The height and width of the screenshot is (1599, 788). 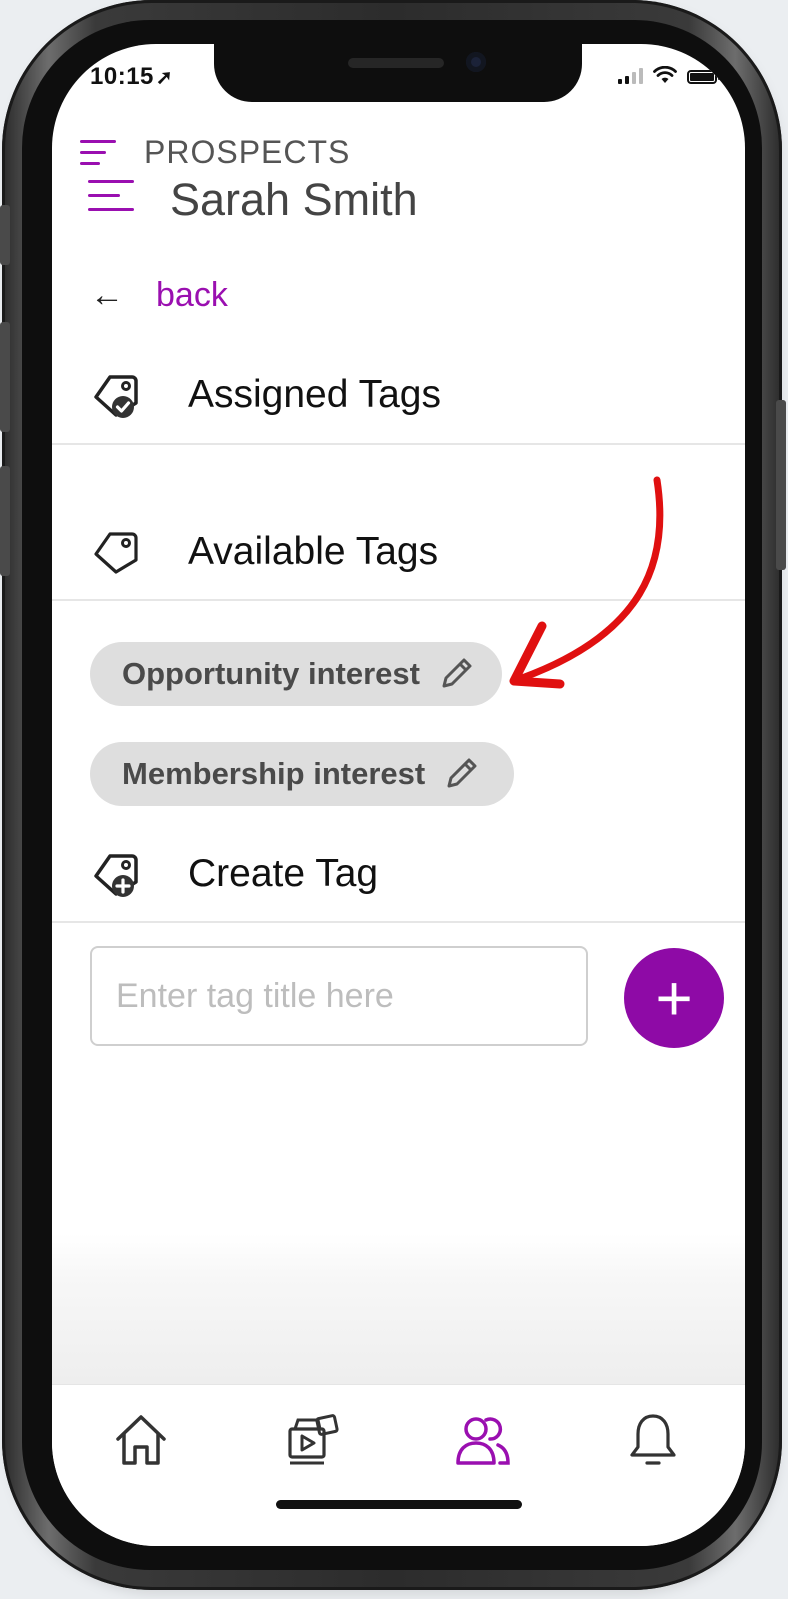 I want to click on tag-title-input, so click(x=339, y=996).